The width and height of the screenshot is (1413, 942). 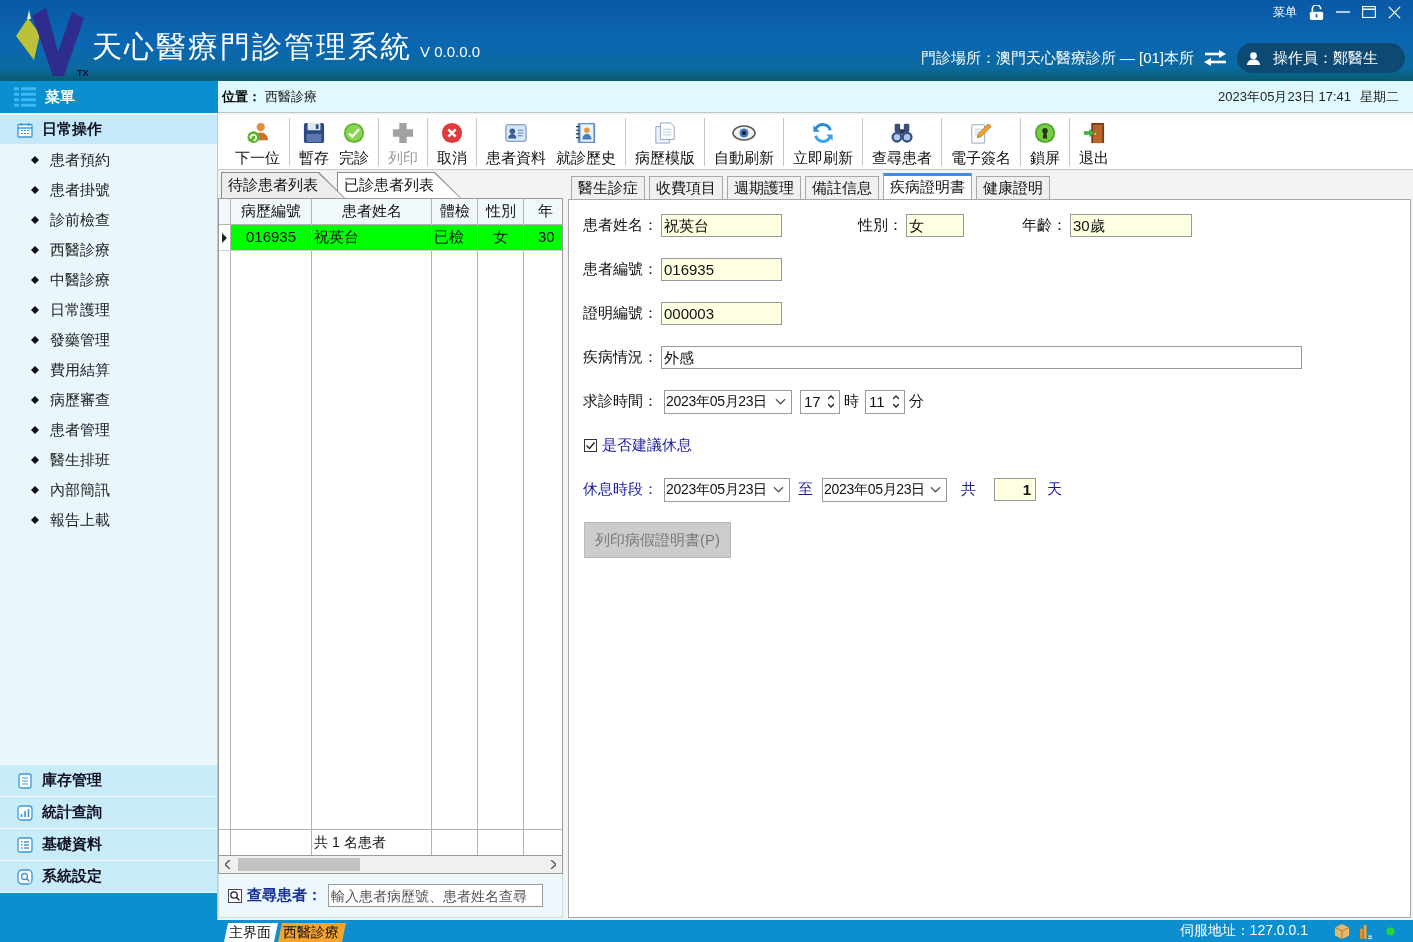 I want to click on toolbar-button: 查尋患者, so click(x=902, y=142).